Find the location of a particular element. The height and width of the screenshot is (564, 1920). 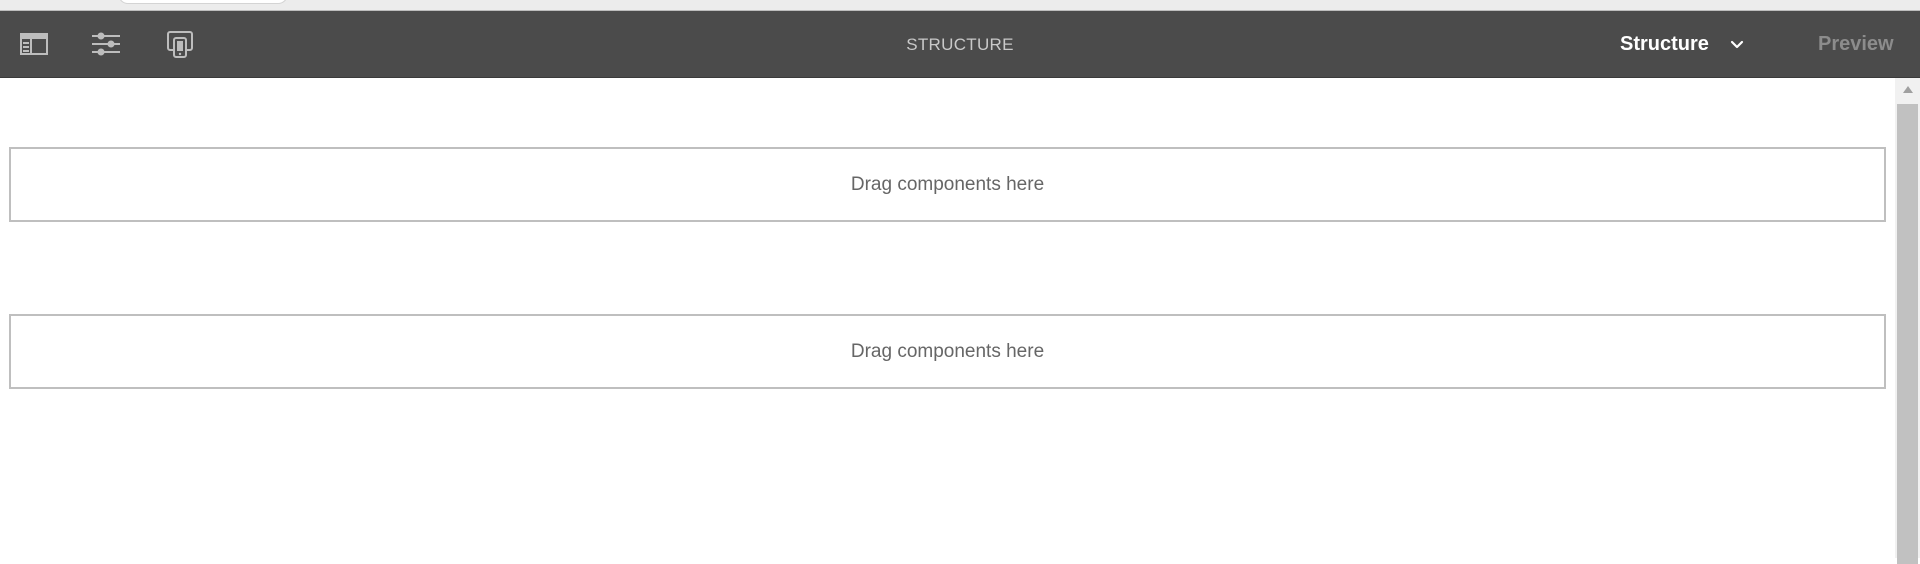

mode-selector: Structure is located at coordinates (1682, 44).